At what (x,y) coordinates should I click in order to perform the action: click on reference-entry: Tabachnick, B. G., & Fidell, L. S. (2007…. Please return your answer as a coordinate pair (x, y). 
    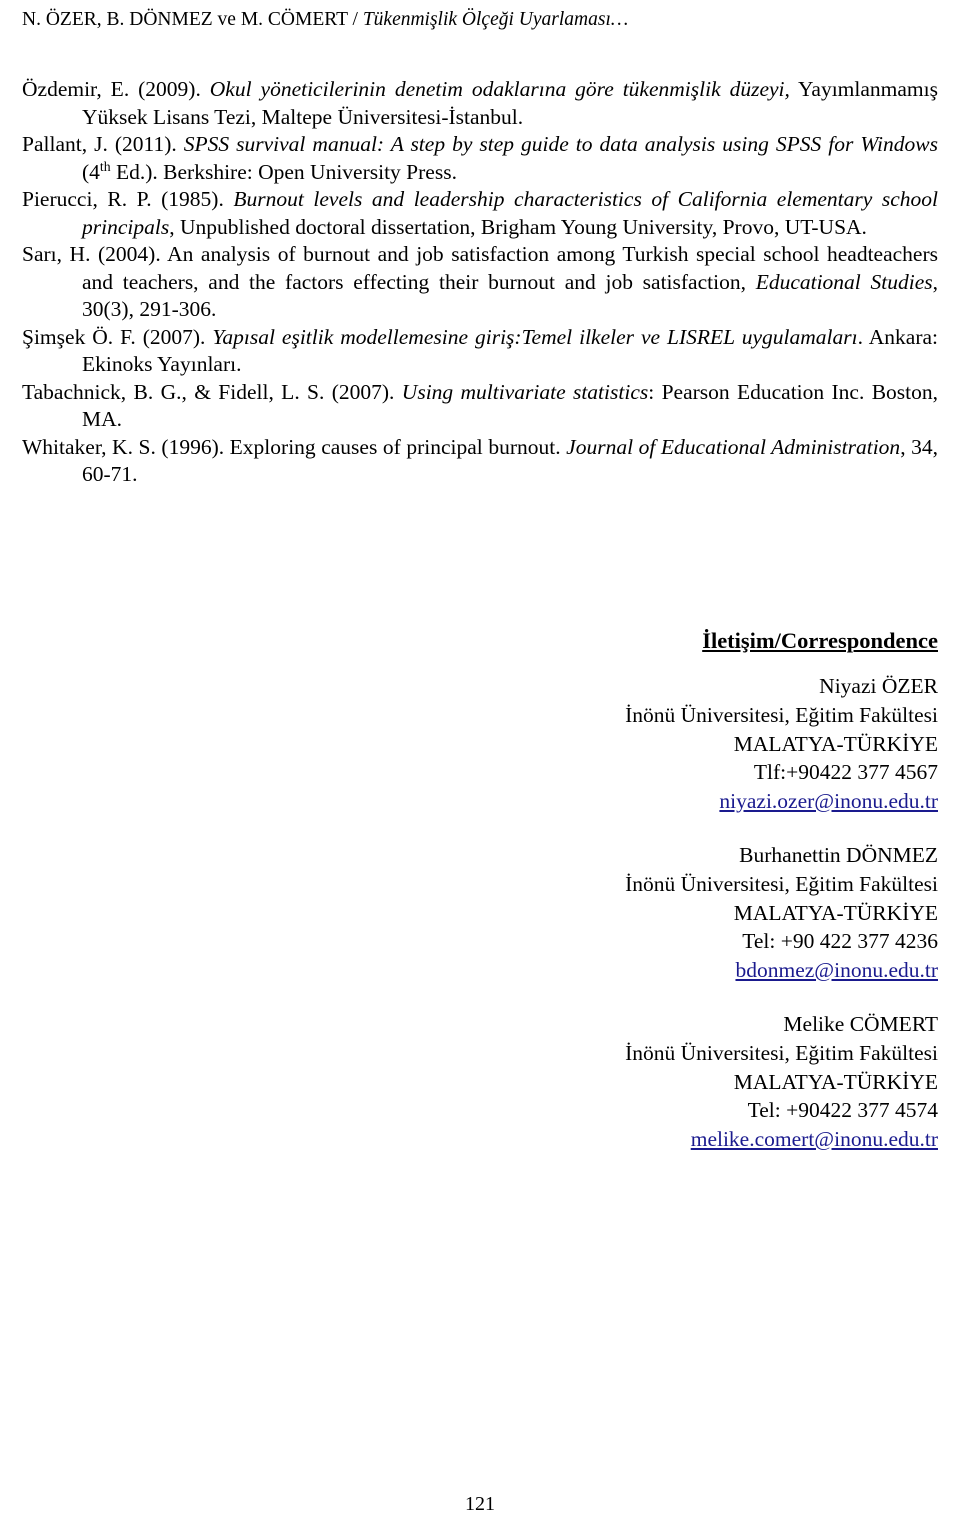
    Looking at the image, I should click on (480, 406).